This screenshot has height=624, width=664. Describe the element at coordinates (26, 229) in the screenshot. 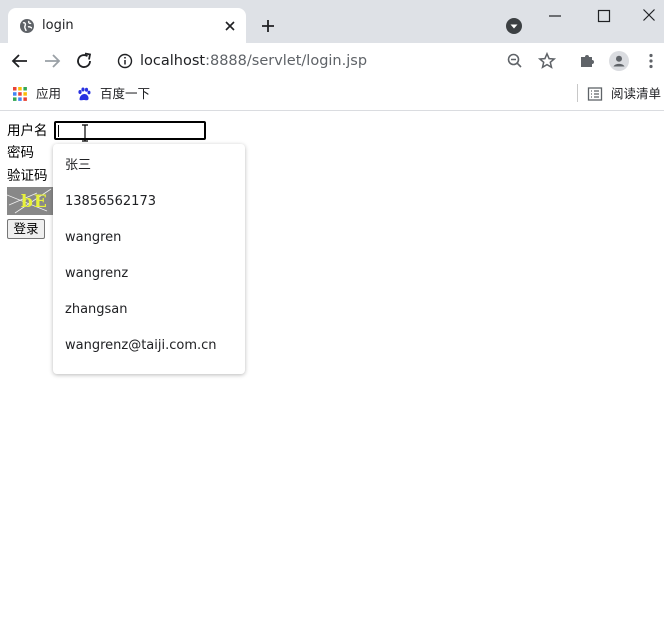

I see `login-button: 登录` at that location.